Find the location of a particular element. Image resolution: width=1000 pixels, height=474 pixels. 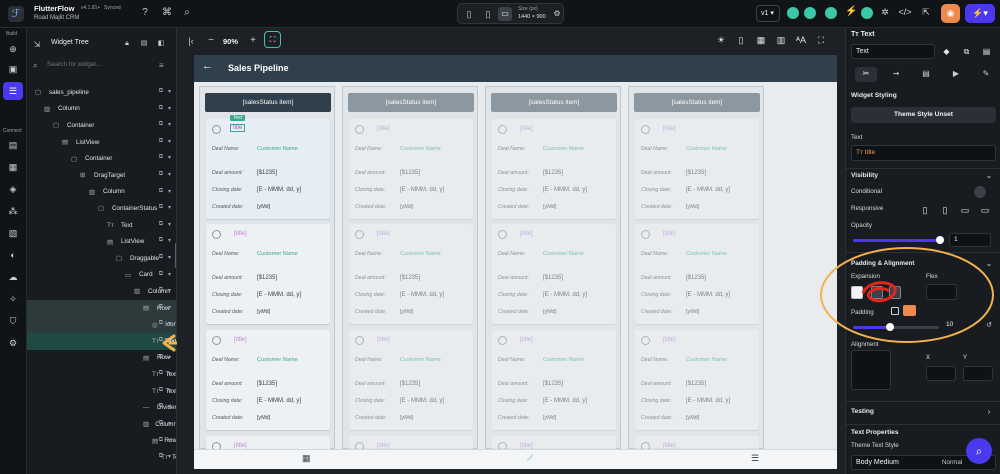

flash-icon: ⚡ is located at coordinates (851, 12).